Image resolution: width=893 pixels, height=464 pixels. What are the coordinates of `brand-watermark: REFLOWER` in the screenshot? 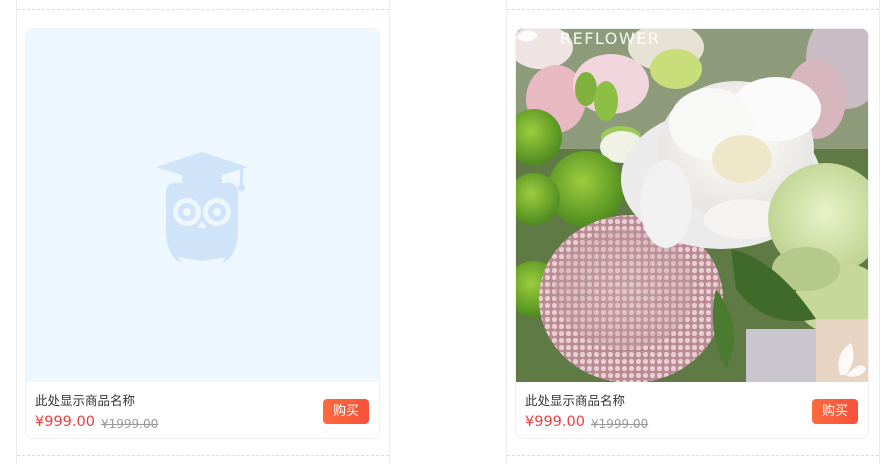 It's located at (610, 38).